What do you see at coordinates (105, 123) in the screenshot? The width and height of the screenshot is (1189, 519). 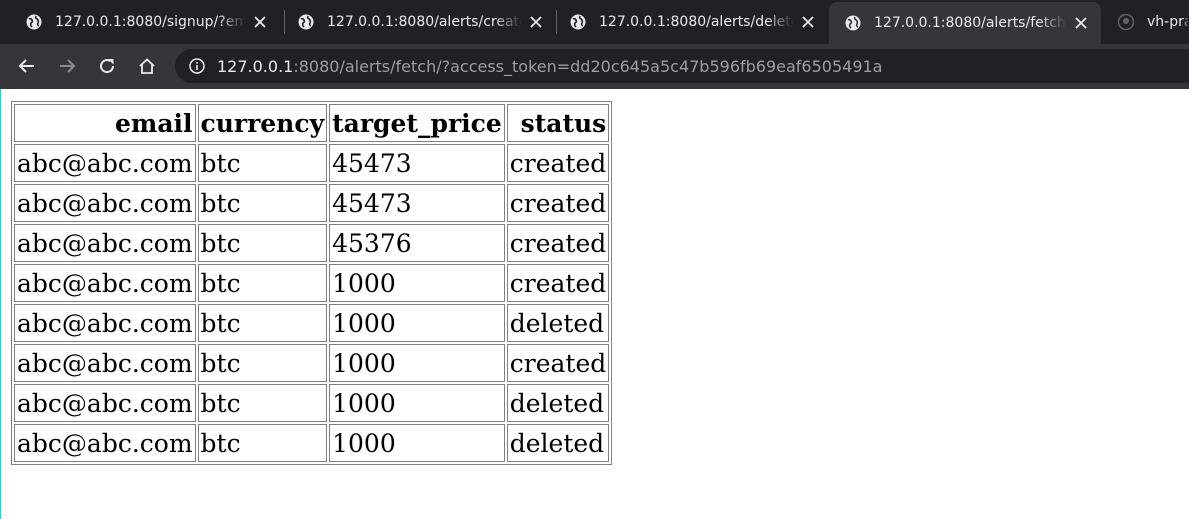 I see `column-header-email: email` at bounding box center [105, 123].